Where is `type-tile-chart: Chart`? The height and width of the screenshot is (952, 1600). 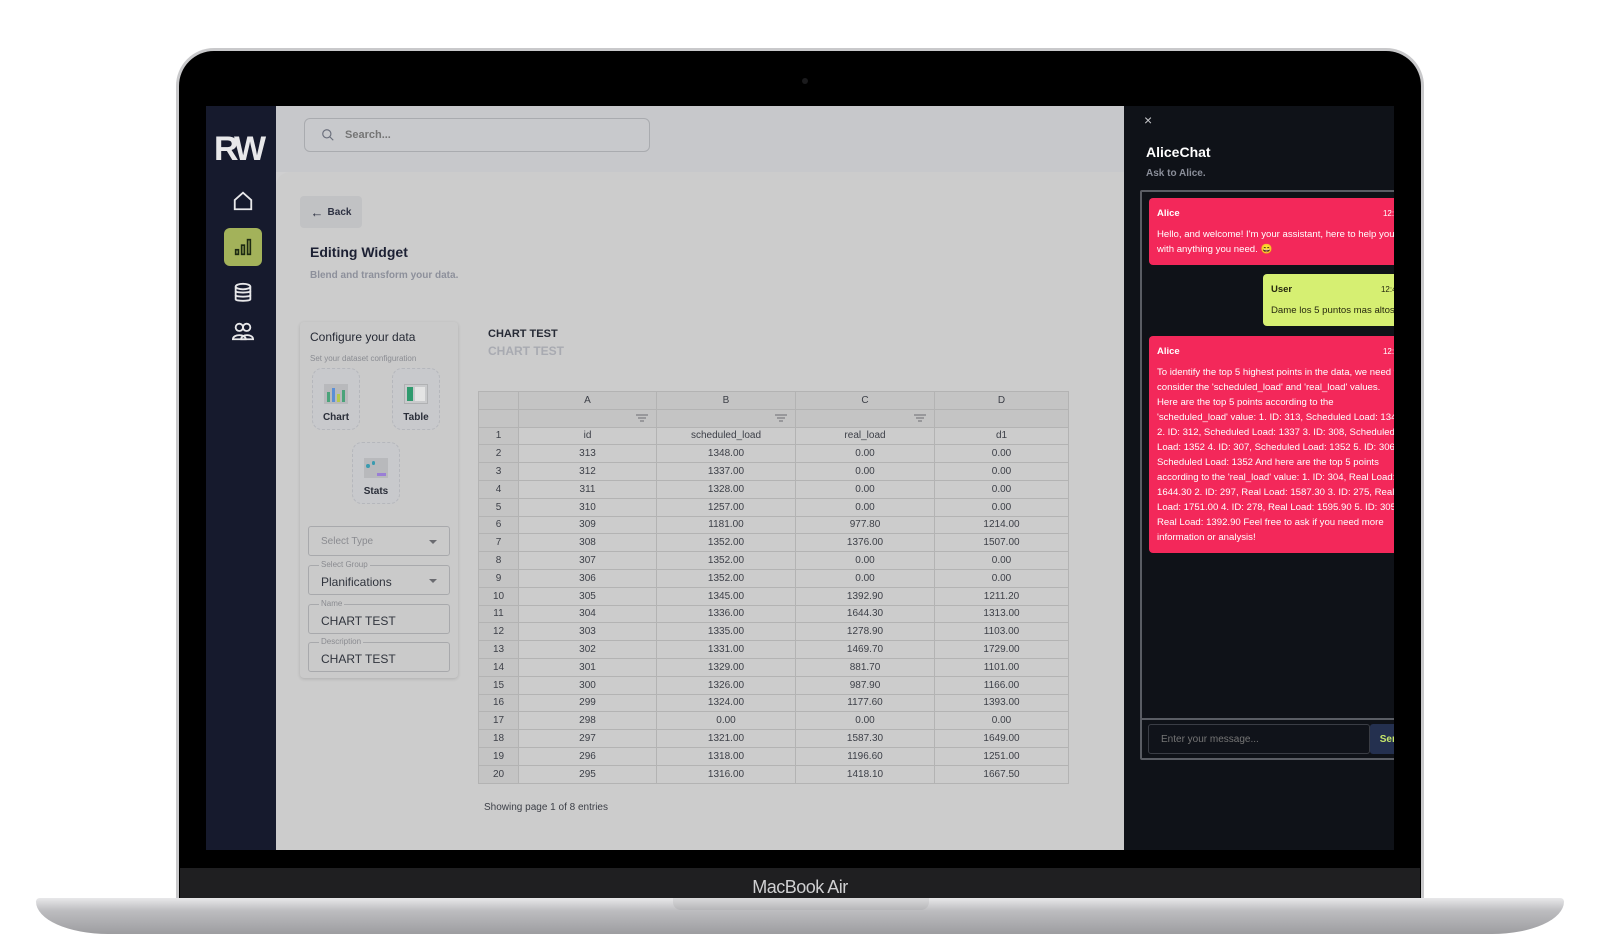 type-tile-chart: Chart is located at coordinates (336, 399).